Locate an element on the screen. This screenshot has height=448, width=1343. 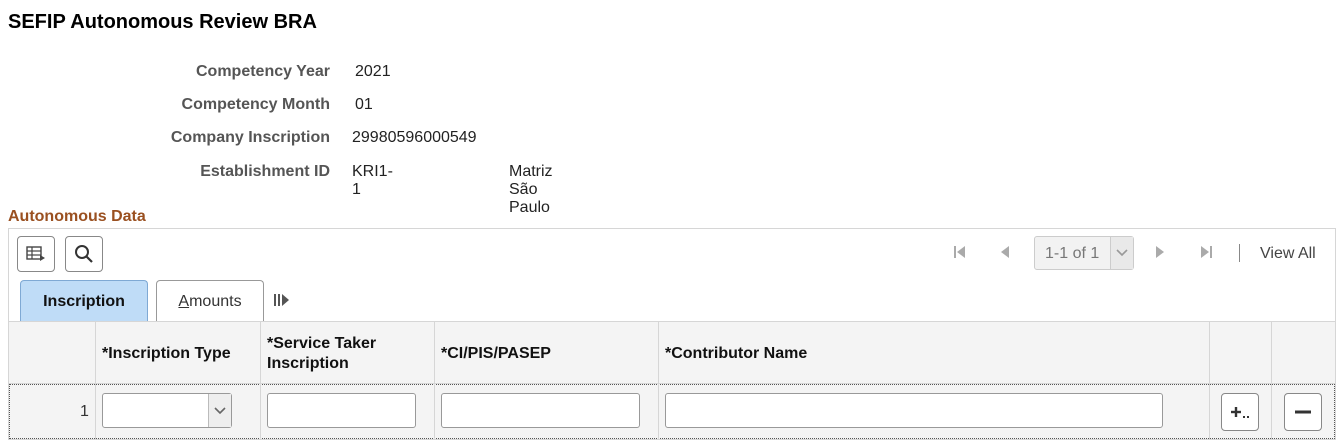
search-icon is located at coordinates (84, 254).